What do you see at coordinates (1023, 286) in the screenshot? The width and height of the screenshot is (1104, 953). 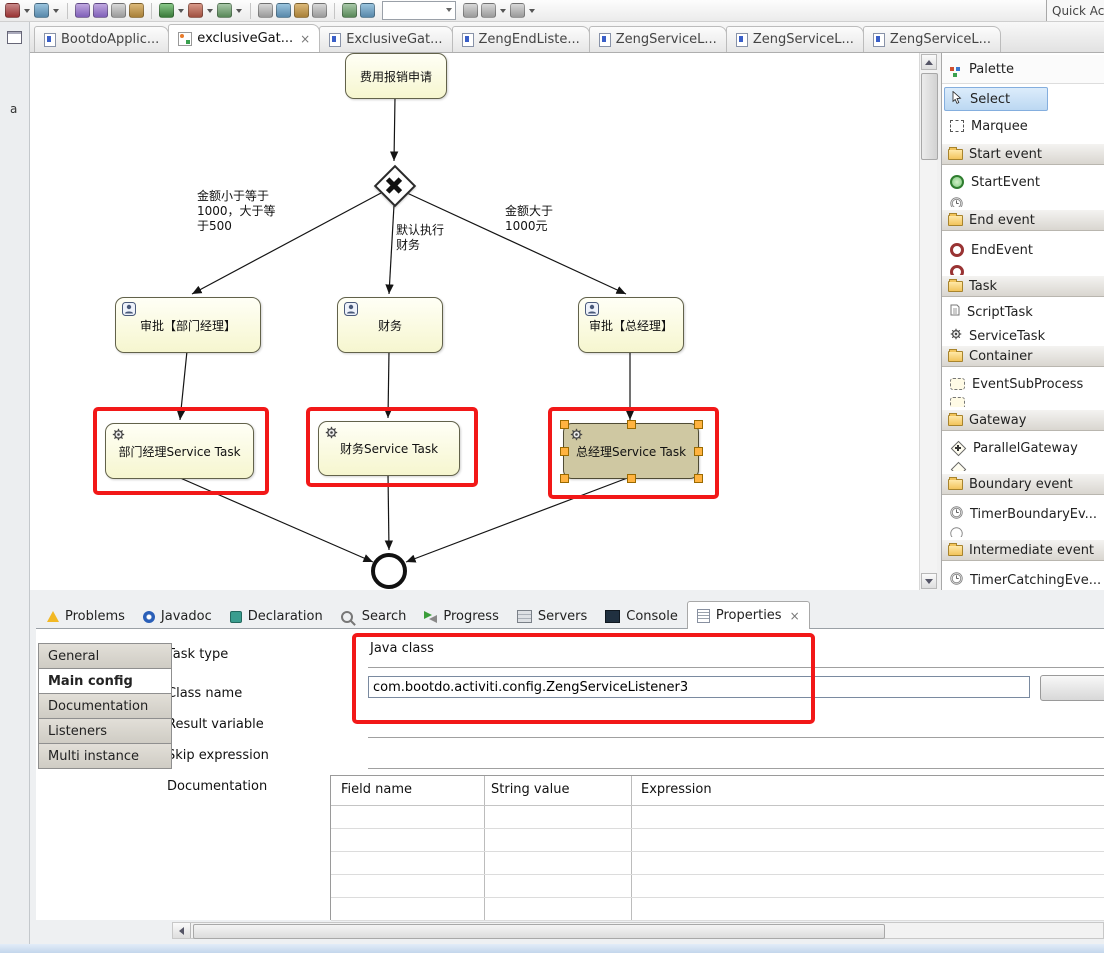 I see `palette-group-task: Task` at bounding box center [1023, 286].